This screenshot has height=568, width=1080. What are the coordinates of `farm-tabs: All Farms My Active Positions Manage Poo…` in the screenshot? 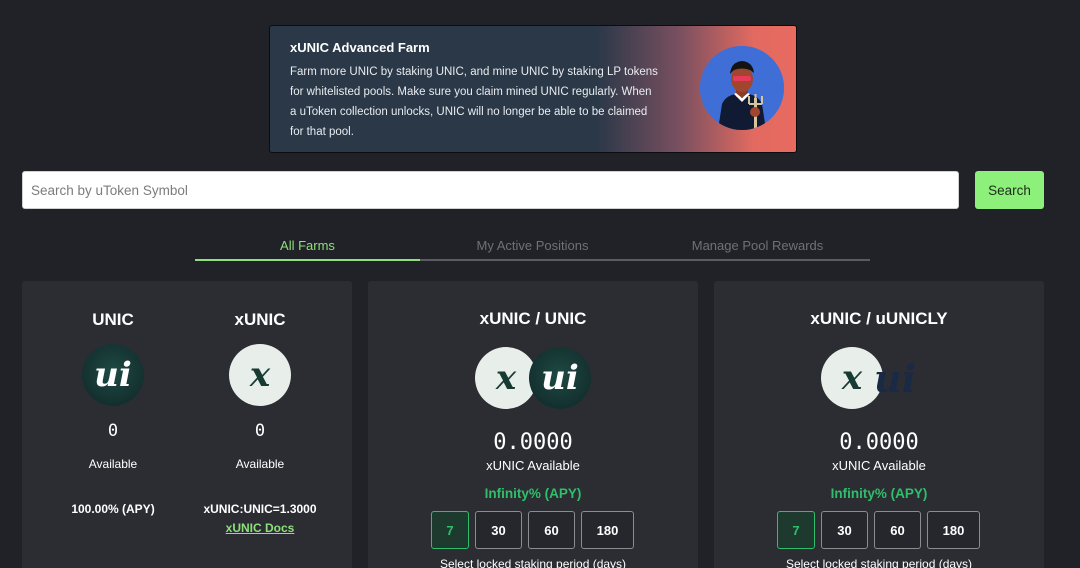 It's located at (532, 248).